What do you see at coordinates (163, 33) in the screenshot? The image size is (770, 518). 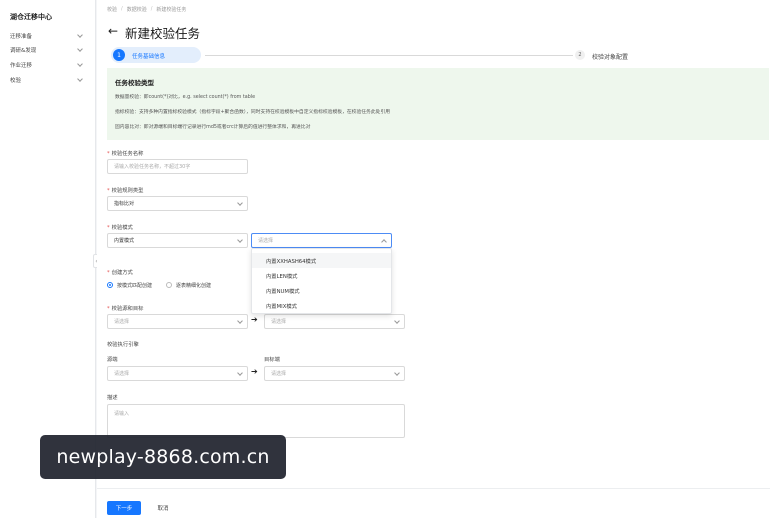 I see `page-title: 新建校验任务` at bounding box center [163, 33].